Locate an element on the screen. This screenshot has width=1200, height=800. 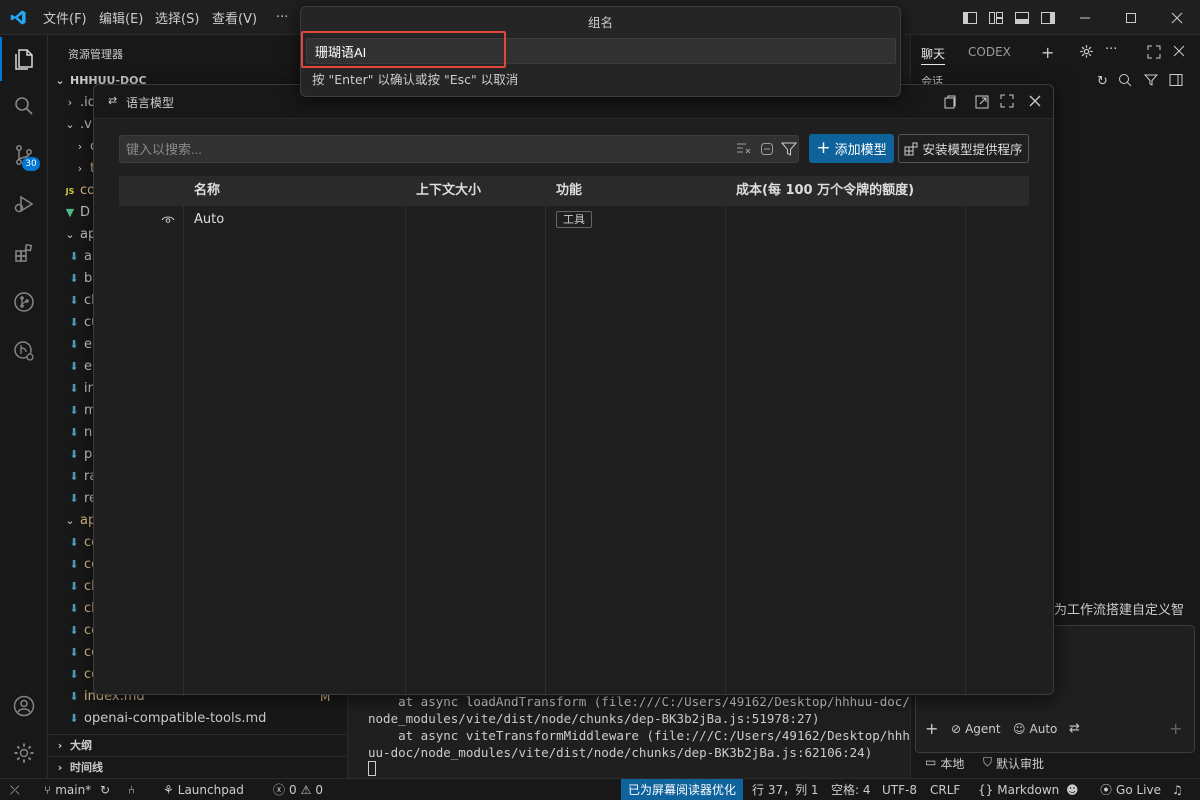
explorer-item: ⬇ n is located at coordinates (80, 433).